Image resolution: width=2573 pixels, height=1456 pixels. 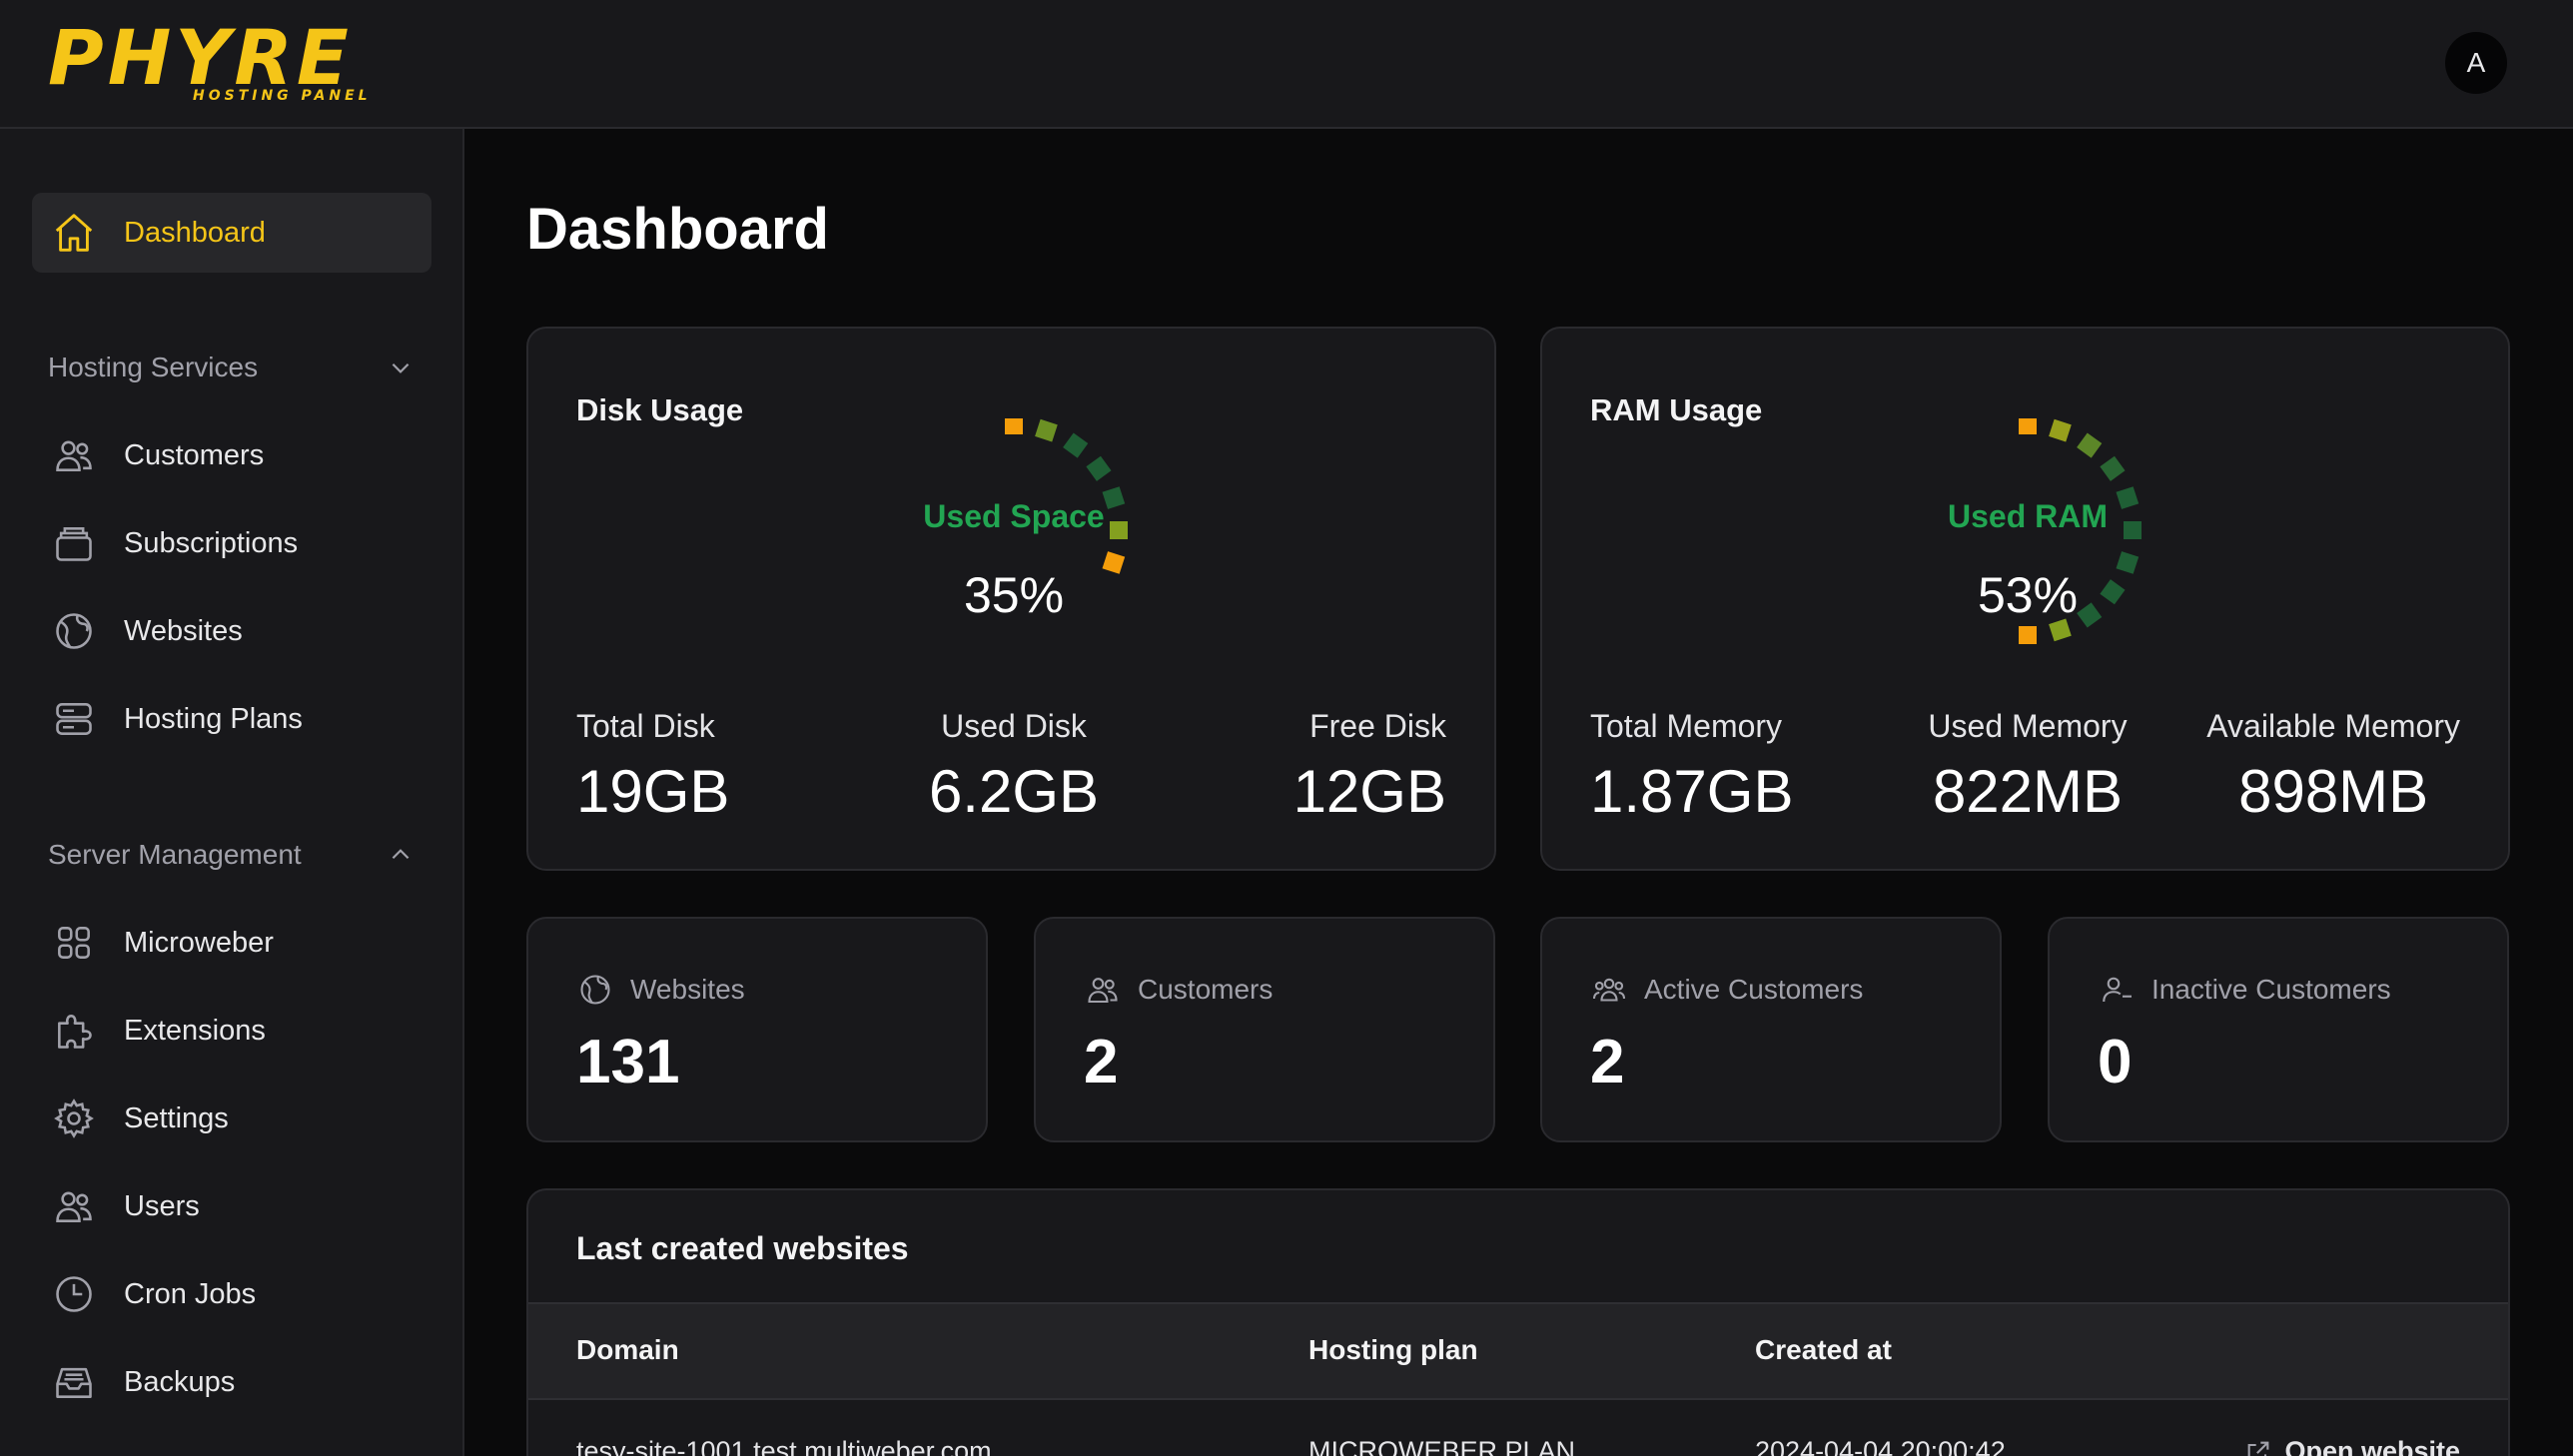 I want to click on sidebar-item-subscriptions: Subscriptions, so click(x=231, y=543).